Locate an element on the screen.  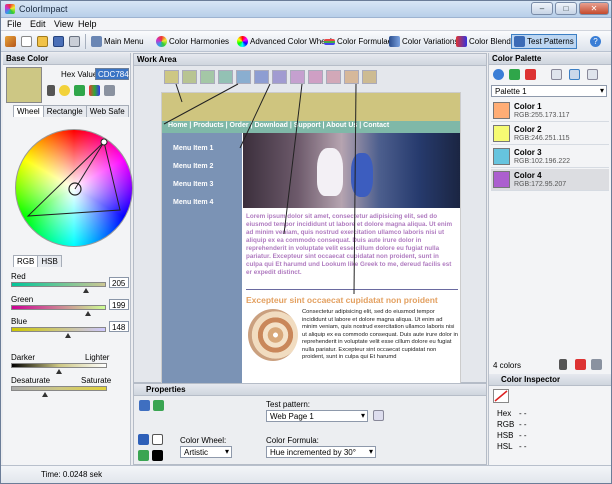
minimize-icon: – is located at coordinates (542, 8).